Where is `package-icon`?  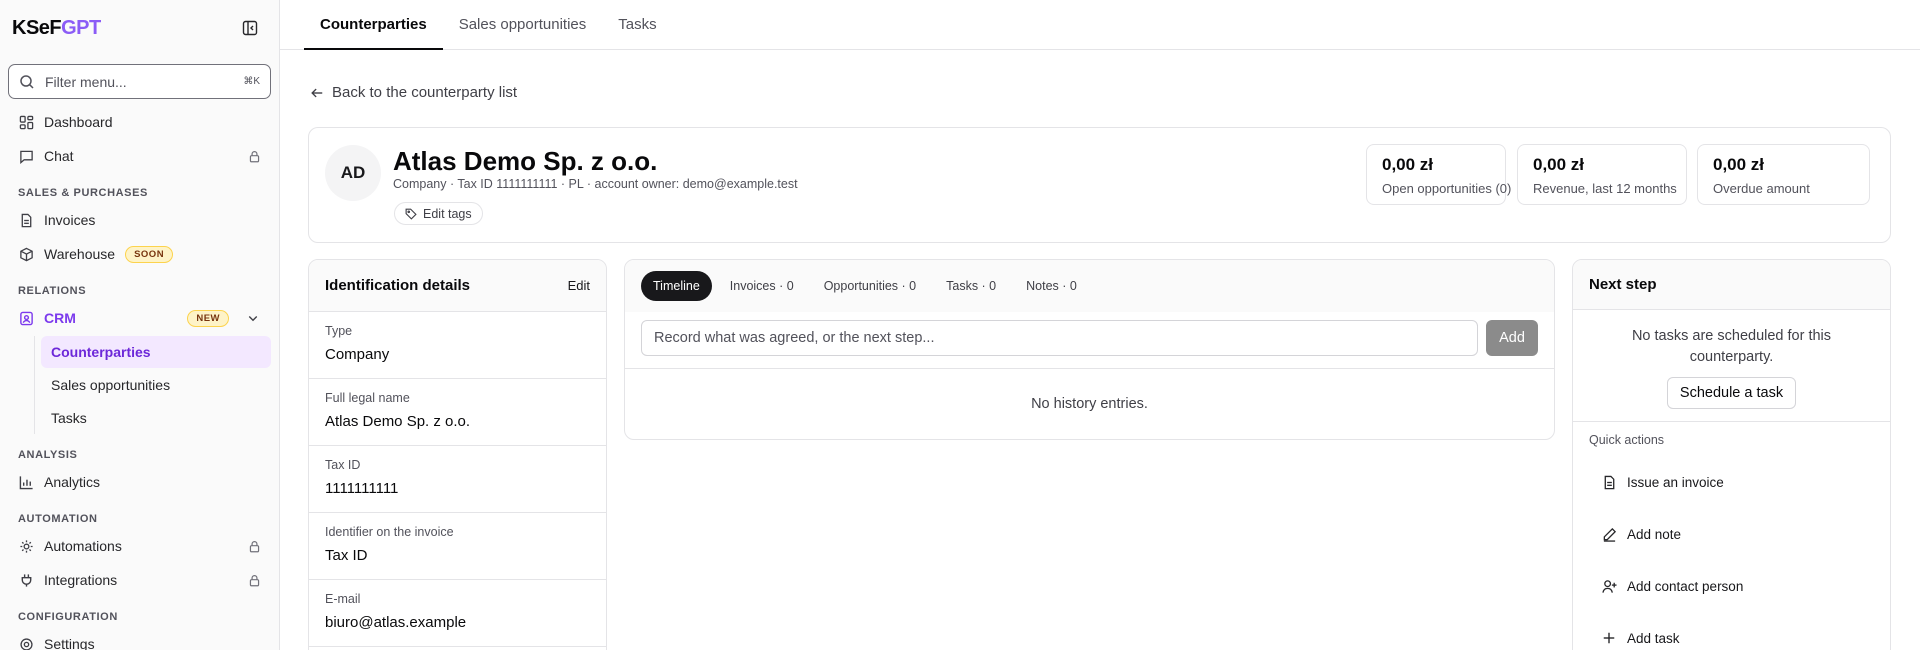 package-icon is located at coordinates (26, 254).